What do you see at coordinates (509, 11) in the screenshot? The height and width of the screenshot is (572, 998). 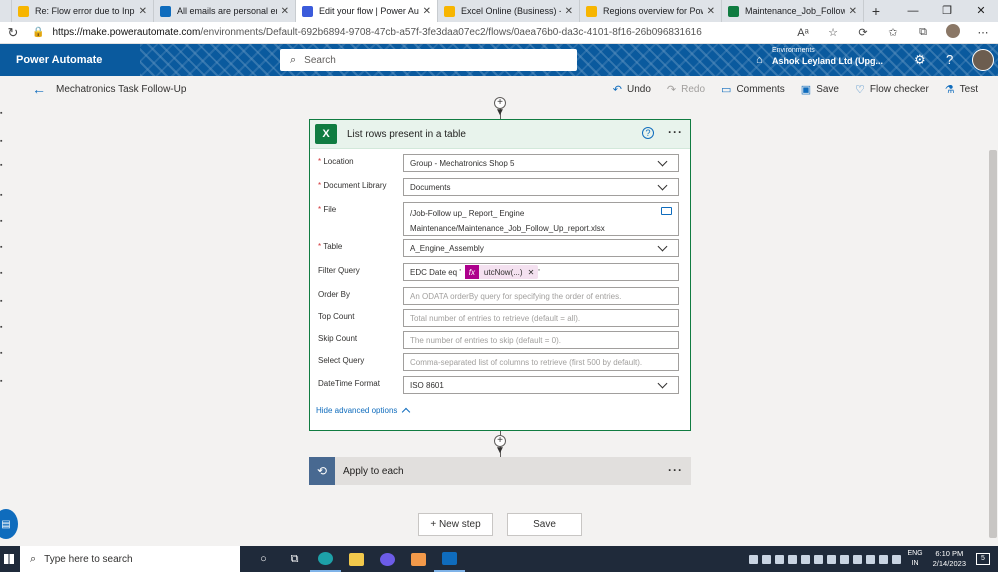 I see `browser-tab-4: Excel Online (Business) - Conn ✕` at bounding box center [509, 11].